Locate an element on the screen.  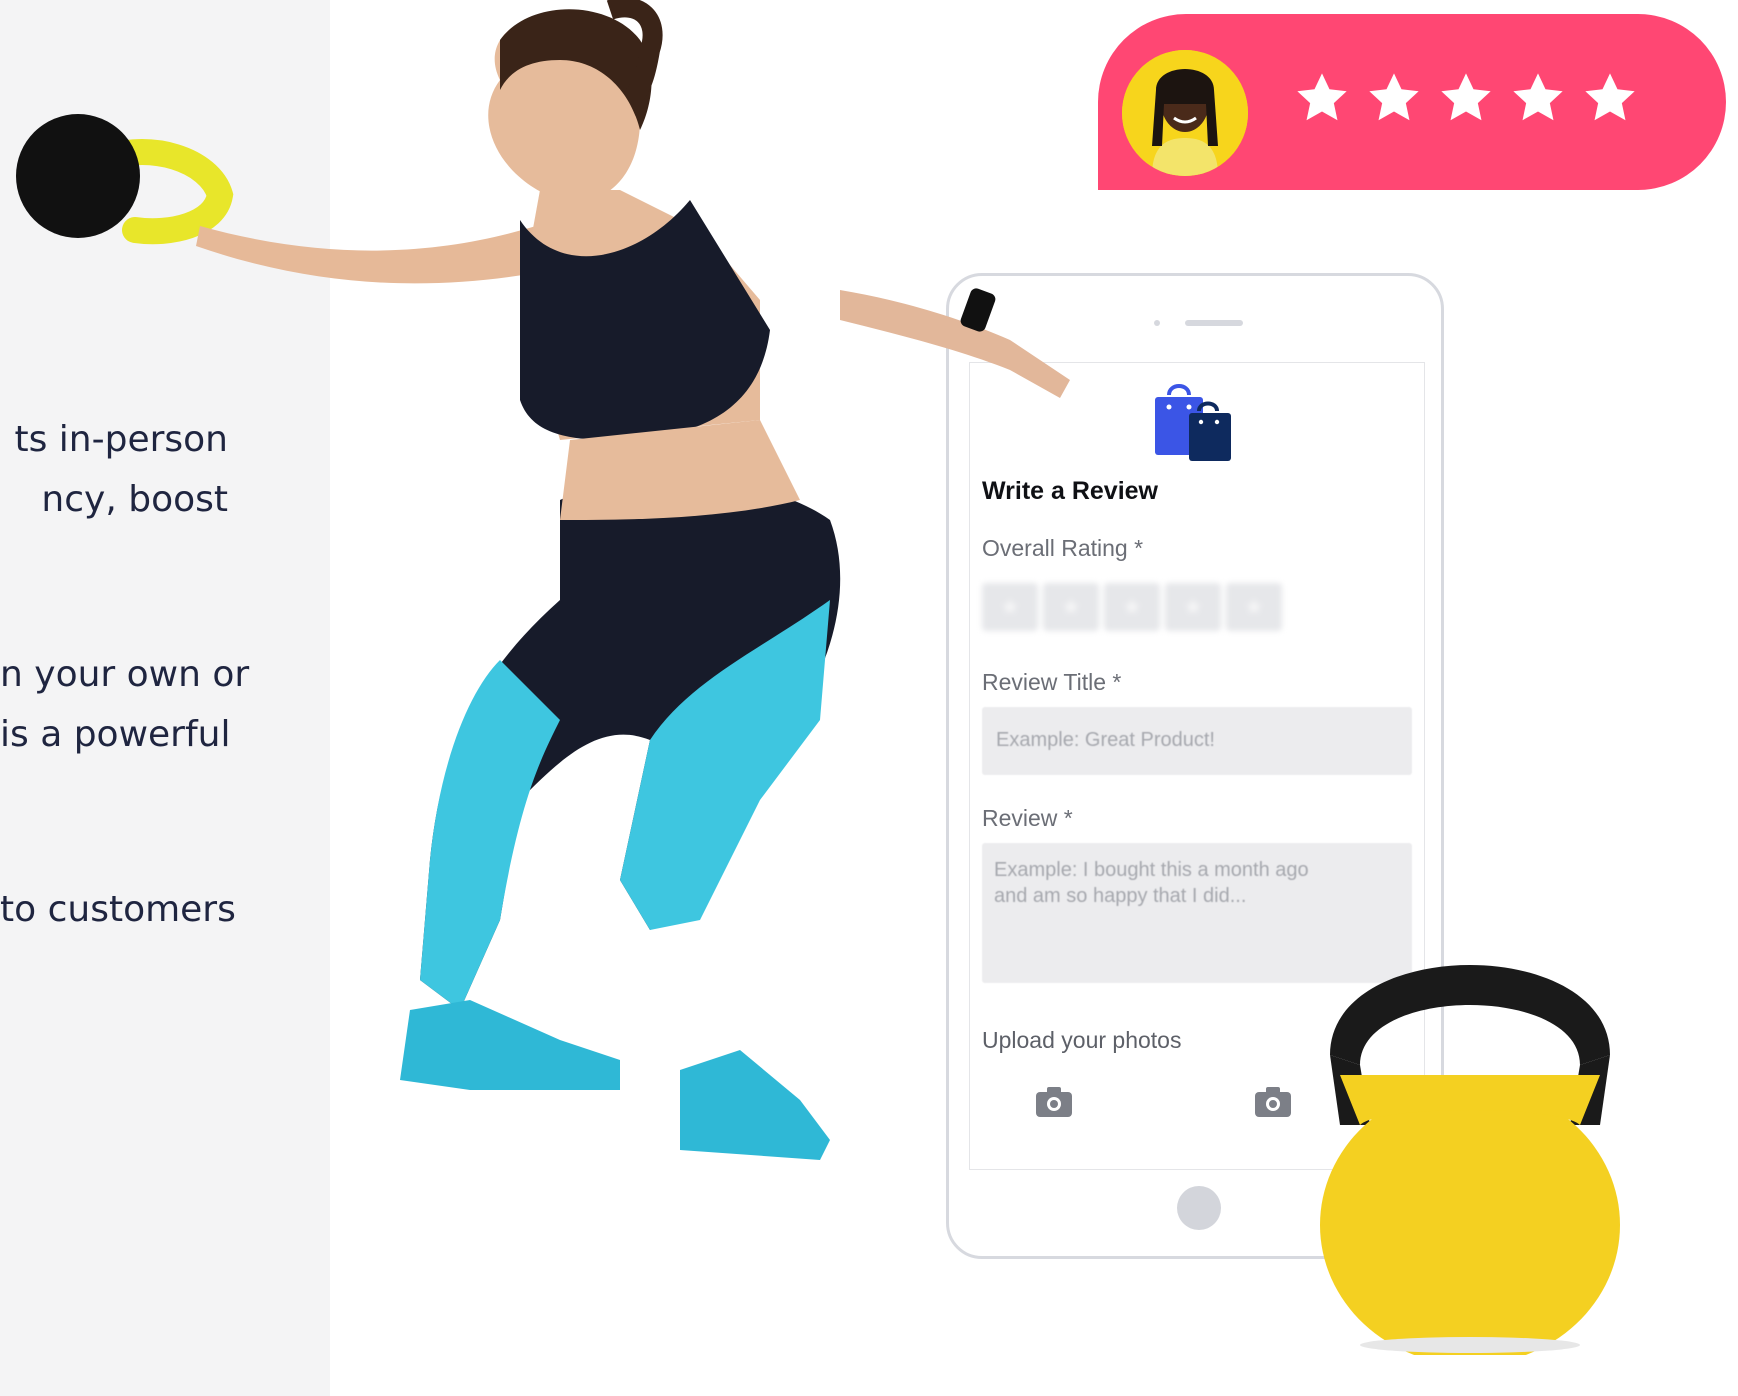
phone-home-button is located at coordinates (1199, 1208).